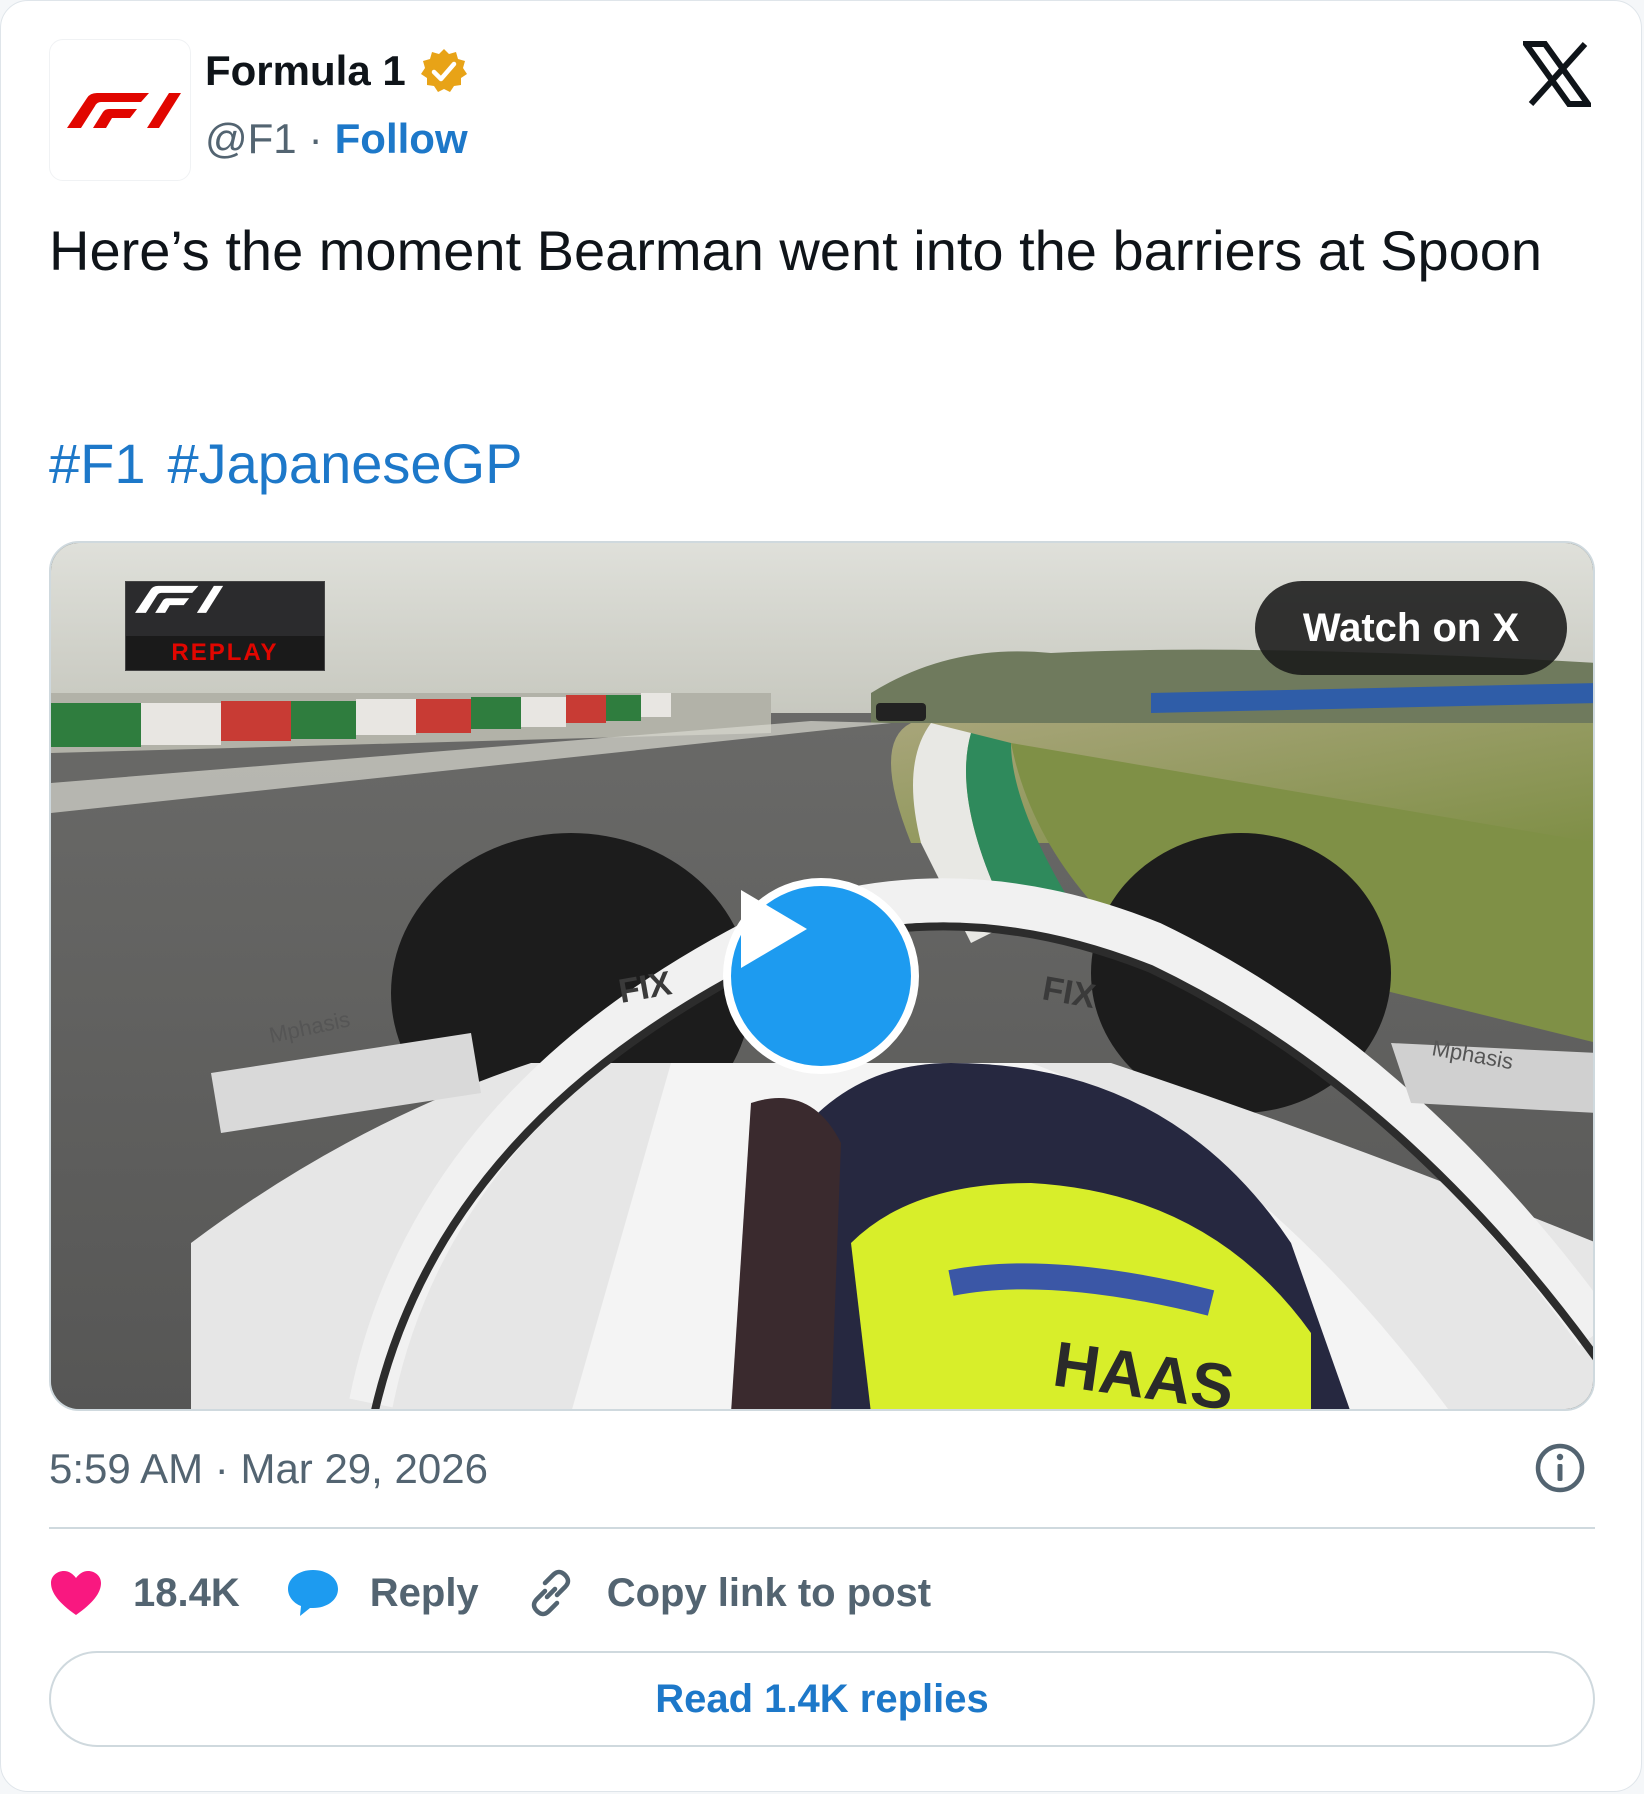 Image resolution: width=1644 pixels, height=1794 pixels. I want to click on avatar, so click(120, 110).